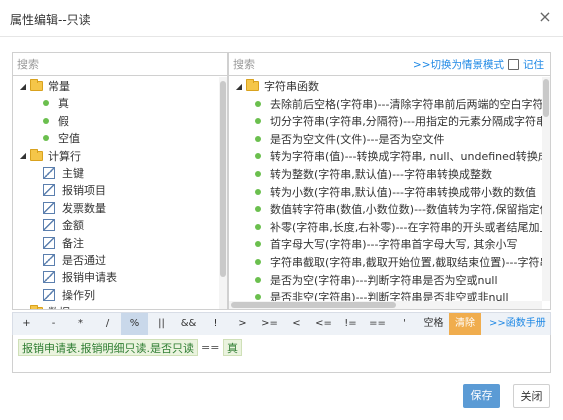 The height and width of the screenshot is (420, 563). I want to click on operator-button: !=, so click(350, 324).